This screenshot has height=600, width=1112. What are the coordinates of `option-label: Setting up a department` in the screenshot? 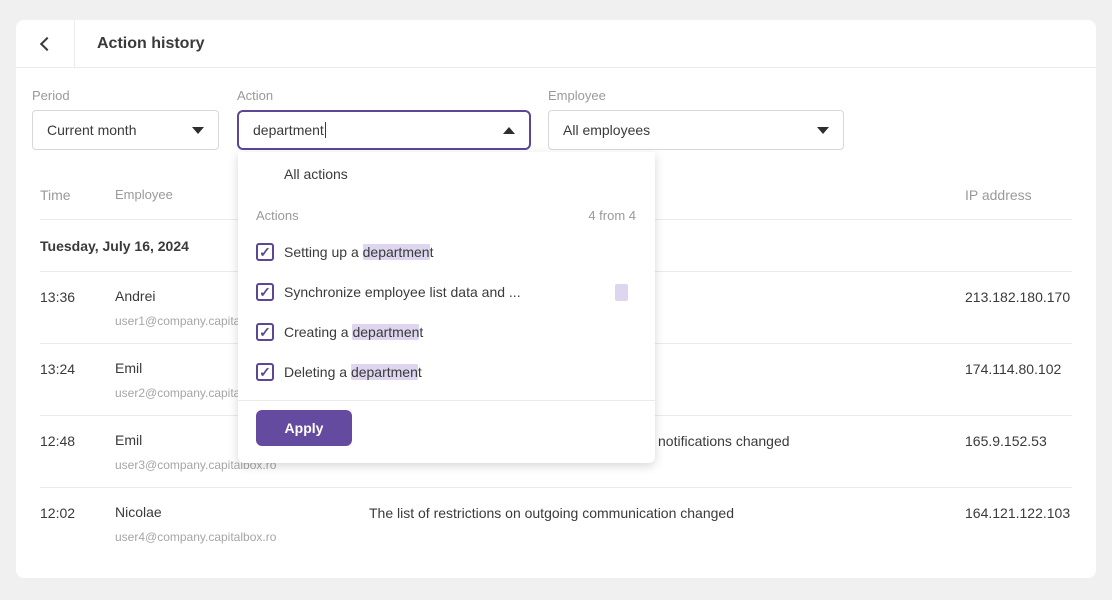 It's located at (359, 252).